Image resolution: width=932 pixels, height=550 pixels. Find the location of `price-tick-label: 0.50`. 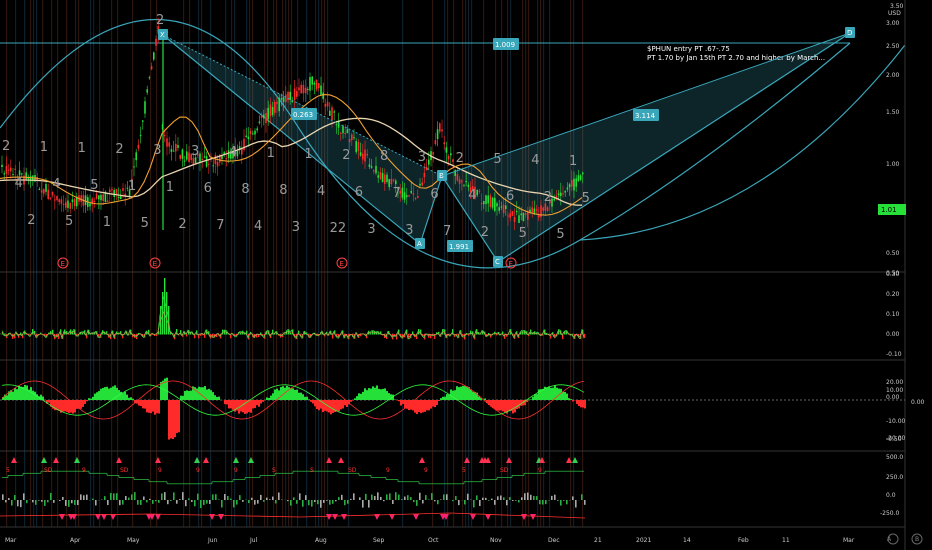

price-tick-label: 0.50 is located at coordinates (893, 253).